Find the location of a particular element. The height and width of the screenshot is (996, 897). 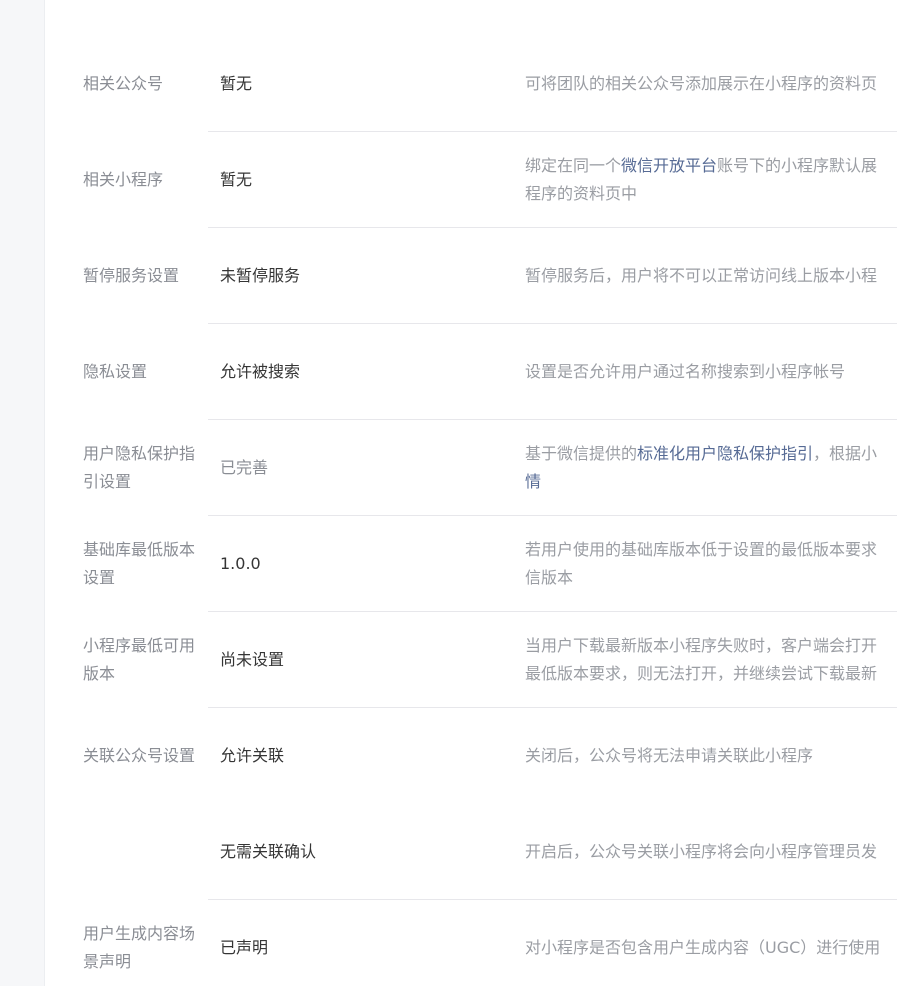

description-text-line2: 信版本 is located at coordinates (549, 577).